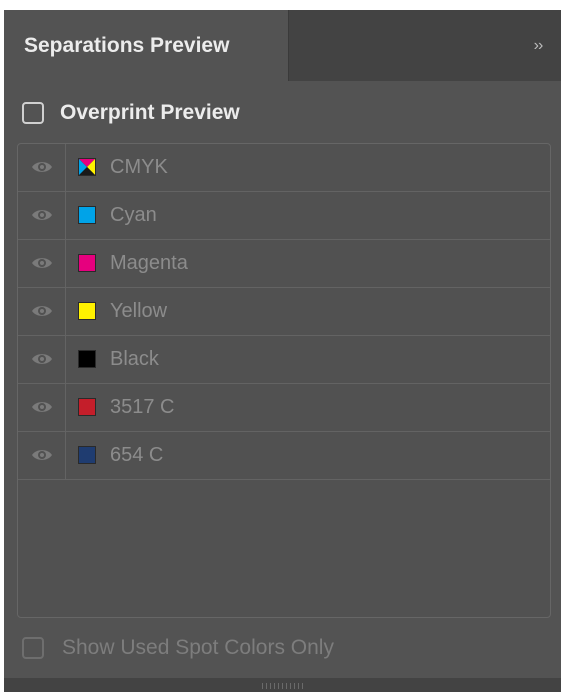 The width and height of the screenshot is (561, 692). I want to click on panel-tab-bar: Separations Preview ››, so click(282, 45).